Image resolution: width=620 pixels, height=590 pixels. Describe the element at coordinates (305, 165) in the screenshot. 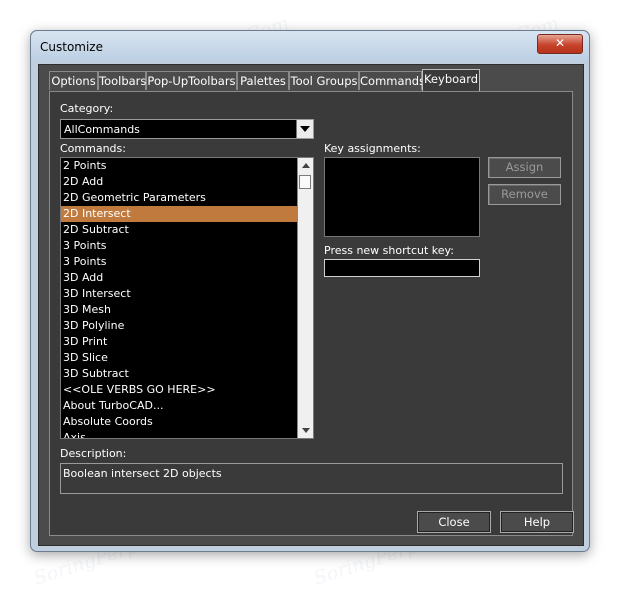

I see `scroll-up-icon` at that location.